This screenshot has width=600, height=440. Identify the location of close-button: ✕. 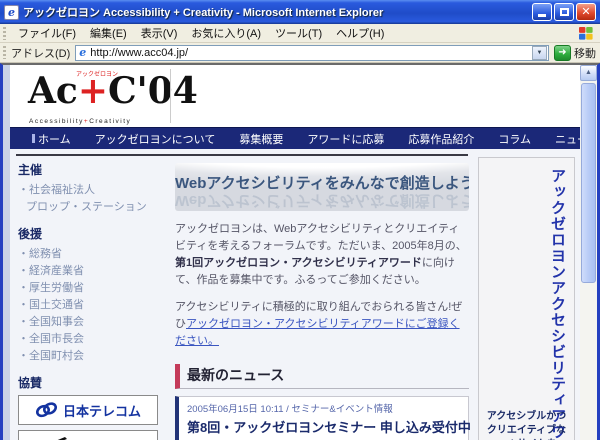
(586, 12).